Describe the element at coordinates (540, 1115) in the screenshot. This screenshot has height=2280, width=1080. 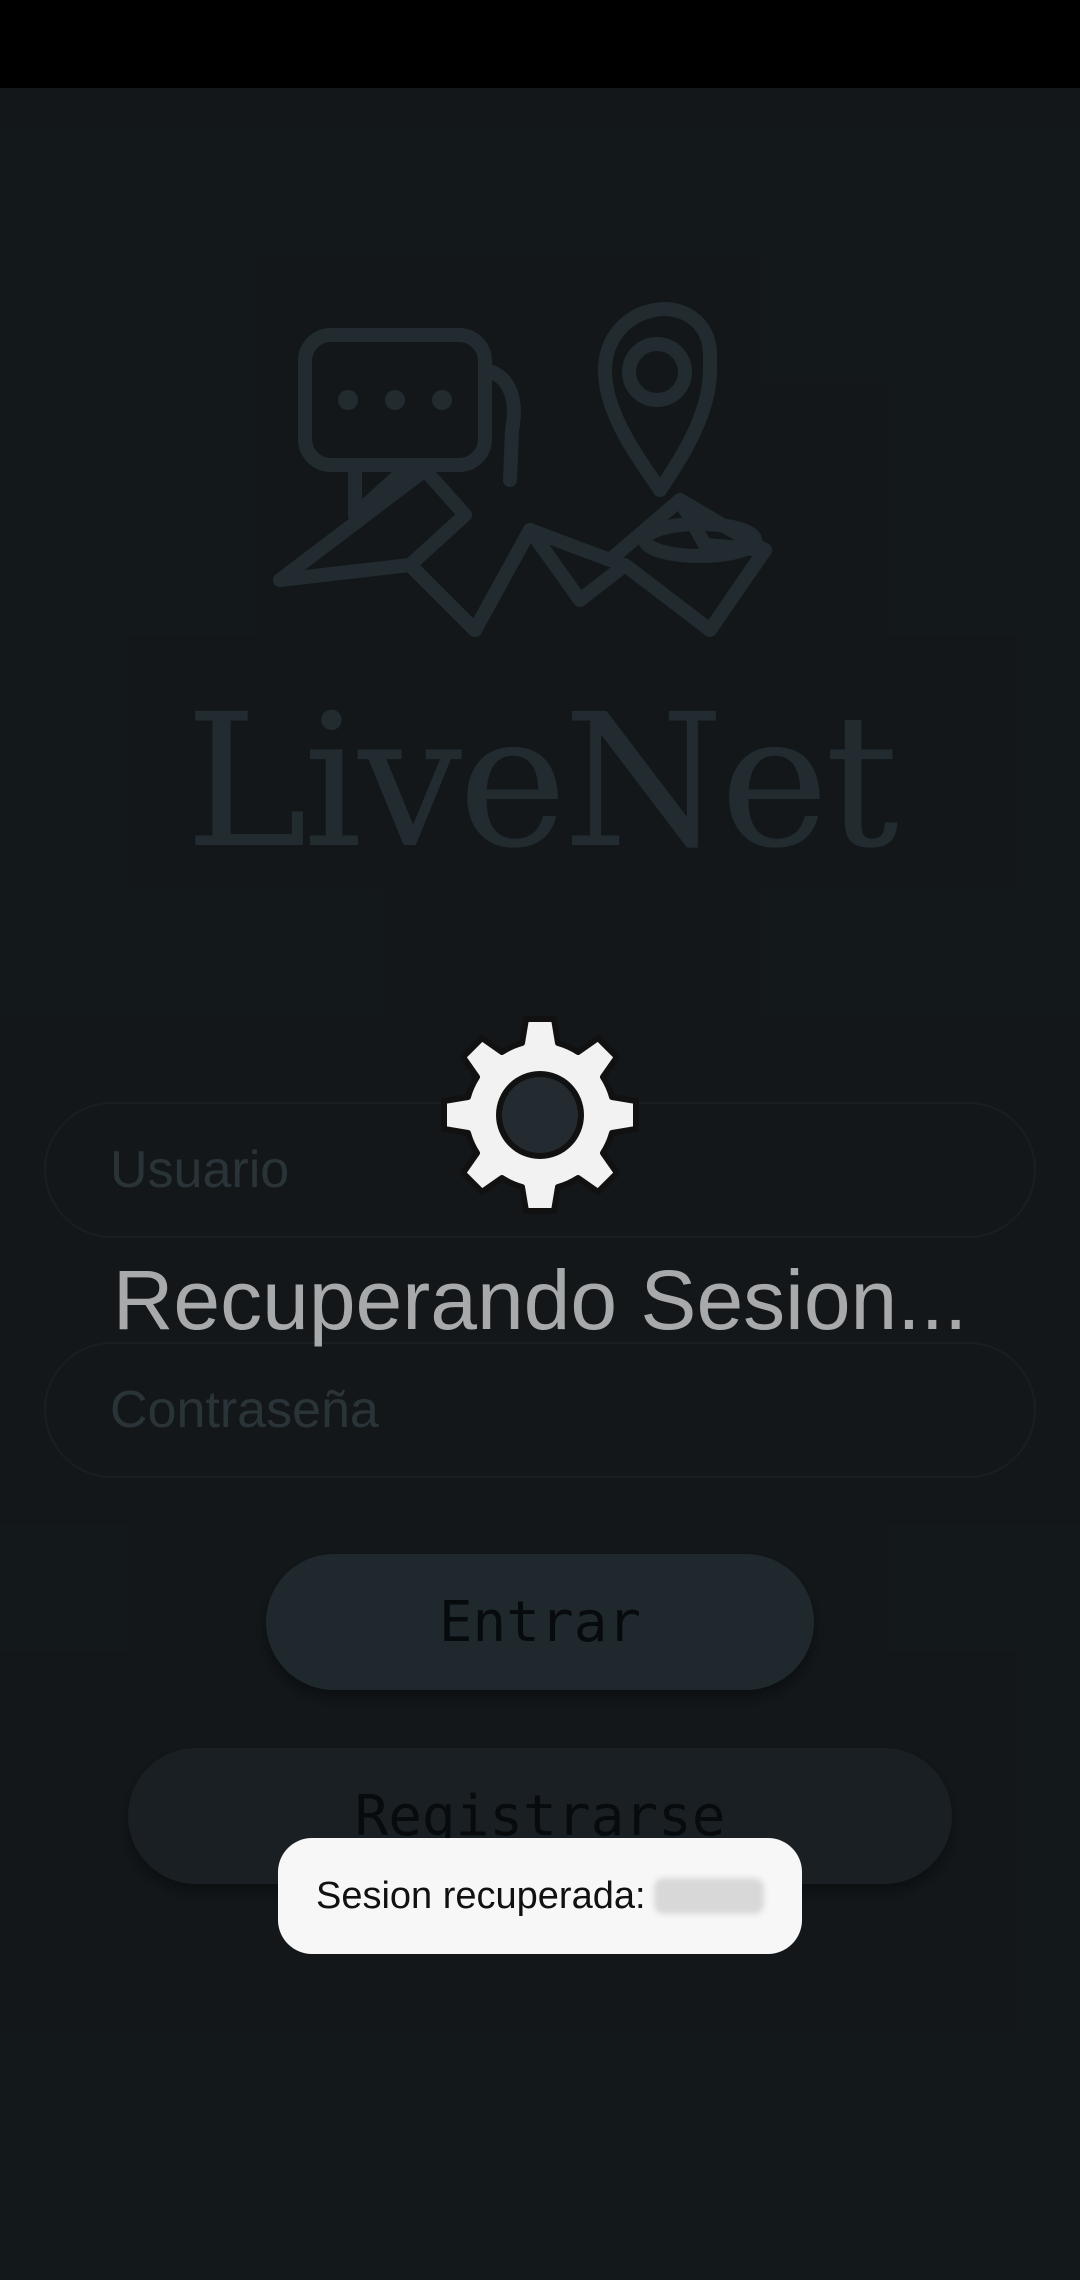
I see `gear-icon` at that location.